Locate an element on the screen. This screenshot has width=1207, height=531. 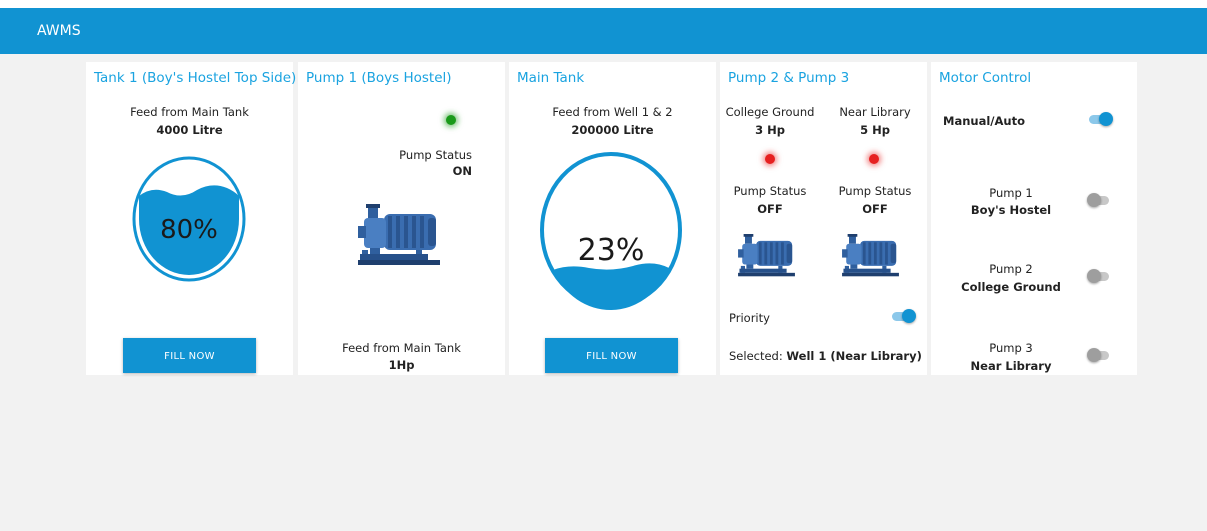
pump-status-label: Pump Status is located at coordinates (435, 155).